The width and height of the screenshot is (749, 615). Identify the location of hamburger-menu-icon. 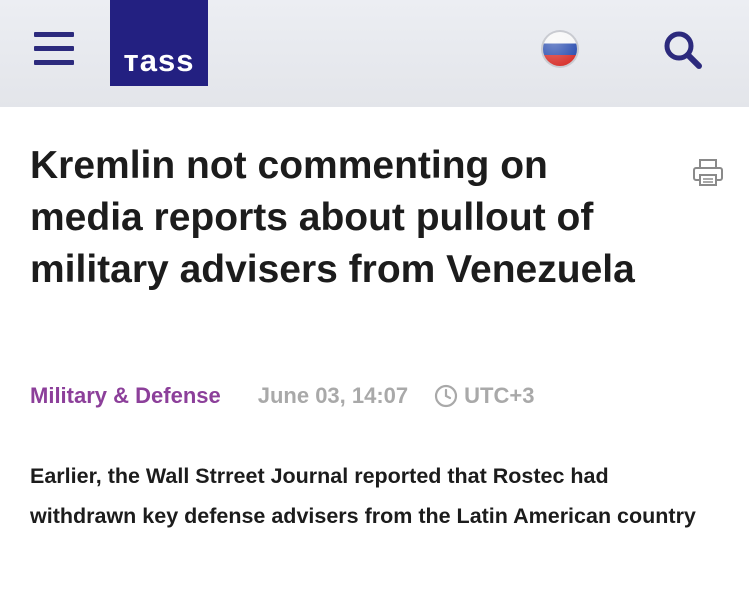
(54, 49).